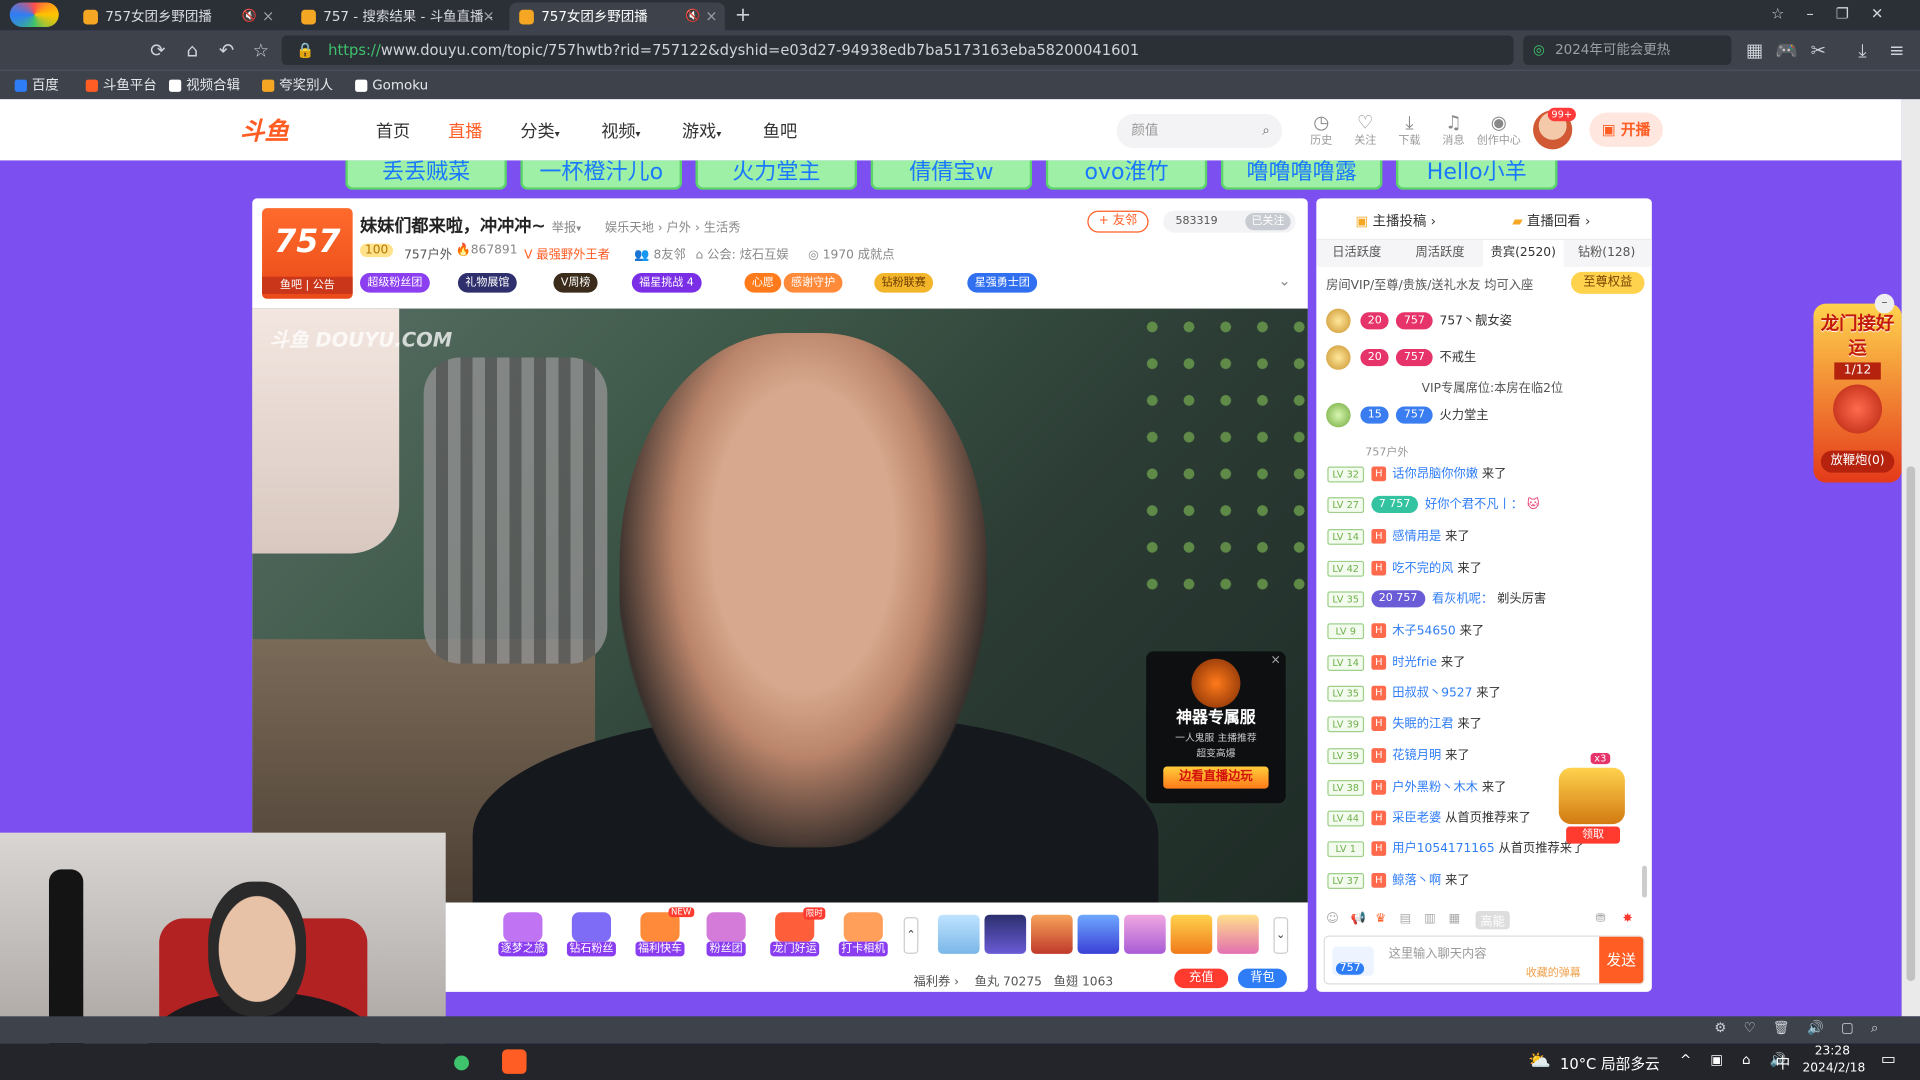 The image size is (1920, 1080). What do you see at coordinates (539, 131) in the screenshot?
I see `nav-category: 分类▾` at bounding box center [539, 131].